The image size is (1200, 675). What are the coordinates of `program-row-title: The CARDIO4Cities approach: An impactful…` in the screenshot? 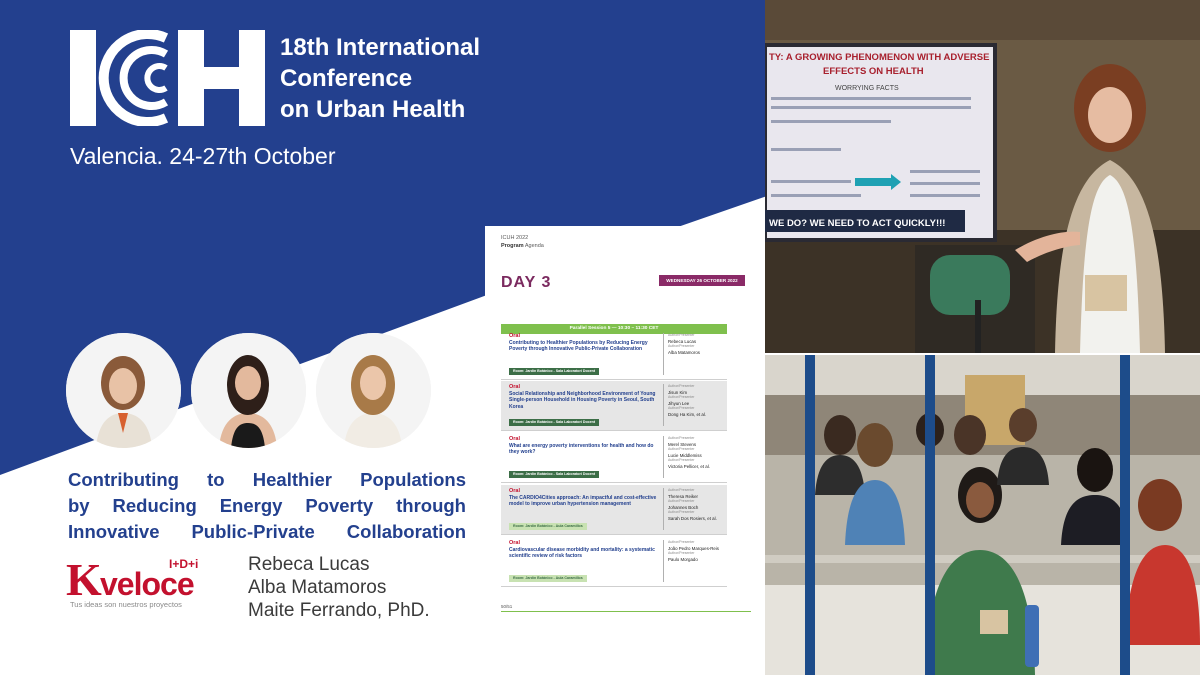 It's located at (583, 501).